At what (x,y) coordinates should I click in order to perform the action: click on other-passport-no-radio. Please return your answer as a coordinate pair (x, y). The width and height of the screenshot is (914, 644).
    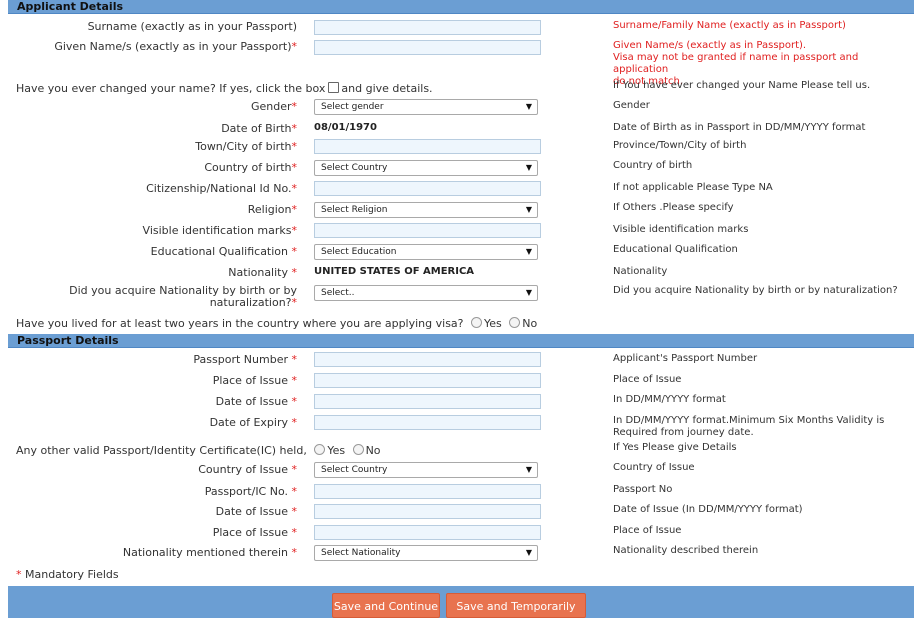
    Looking at the image, I should click on (358, 449).